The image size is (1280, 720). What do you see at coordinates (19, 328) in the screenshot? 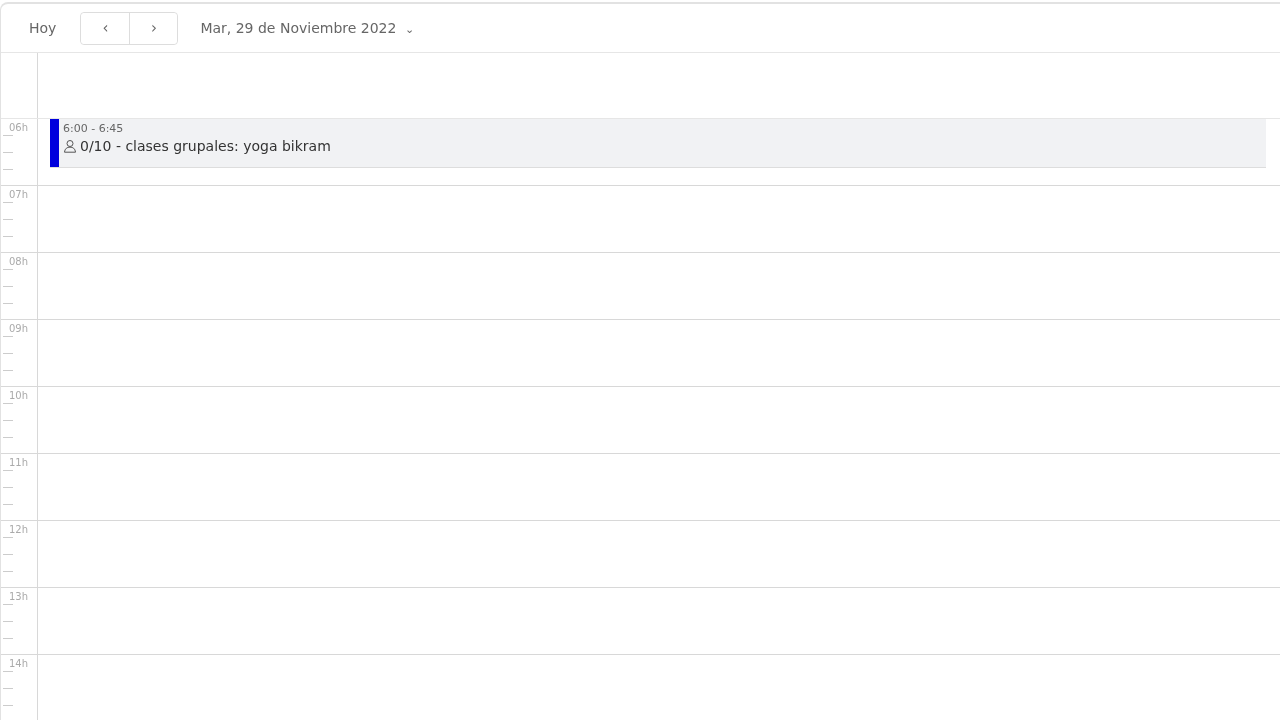
I see `hour-label: 09h` at bounding box center [19, 328].